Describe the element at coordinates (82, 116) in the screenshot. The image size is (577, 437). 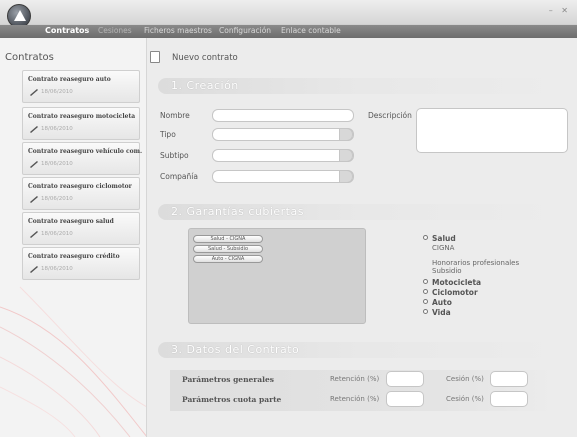
I see `contract-title: Contrato reaseguro motocicleta` at that location.